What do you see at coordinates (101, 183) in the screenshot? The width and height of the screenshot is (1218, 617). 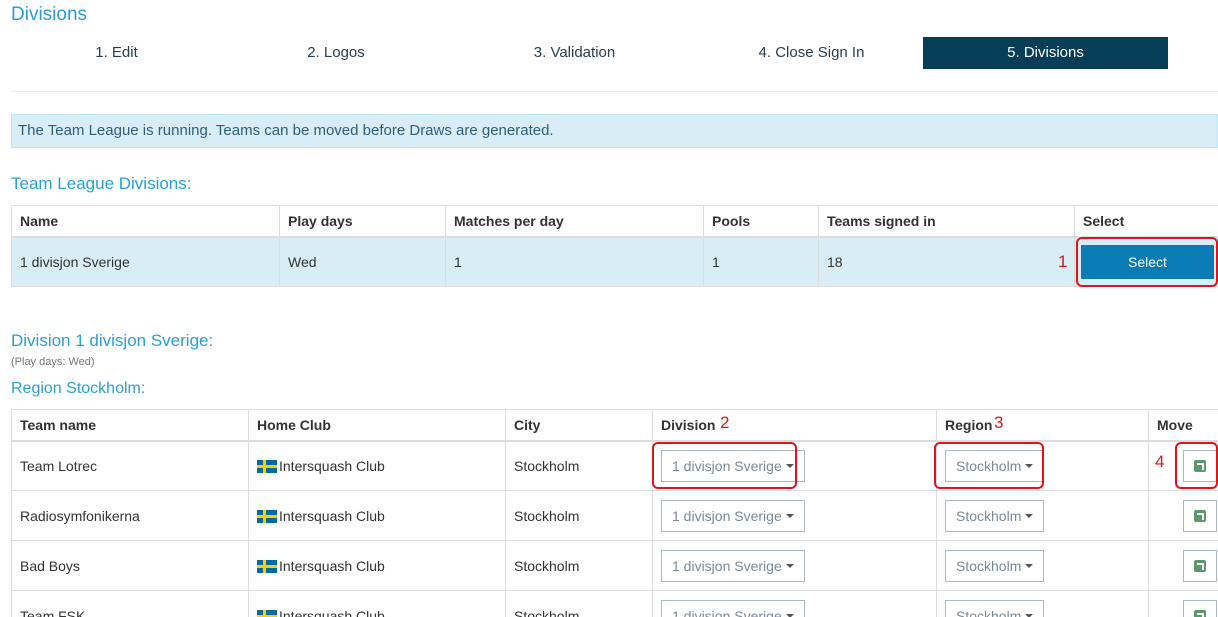 I see `divisions-heading: Team League Divisions:` at bounding box center [101, 183].